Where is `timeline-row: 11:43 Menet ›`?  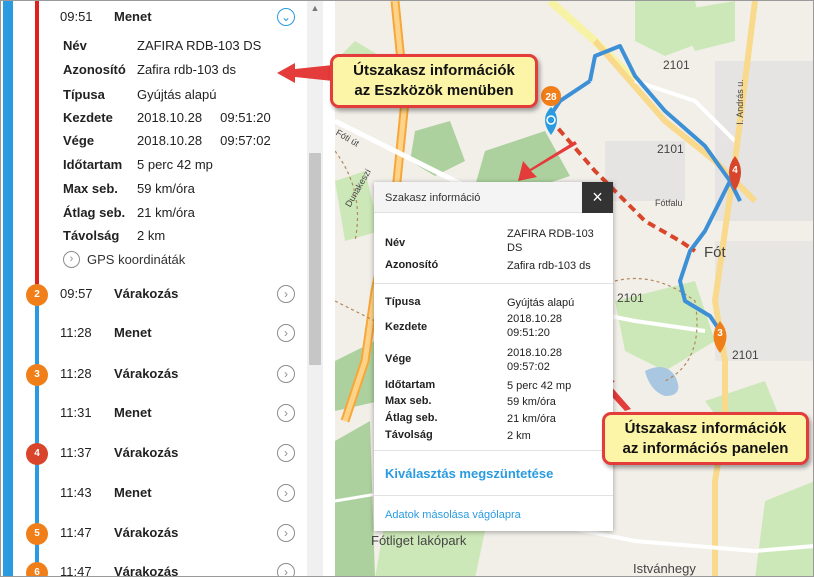 timeline-row: 11:43 Menet › is located at coordinates (153, 493).